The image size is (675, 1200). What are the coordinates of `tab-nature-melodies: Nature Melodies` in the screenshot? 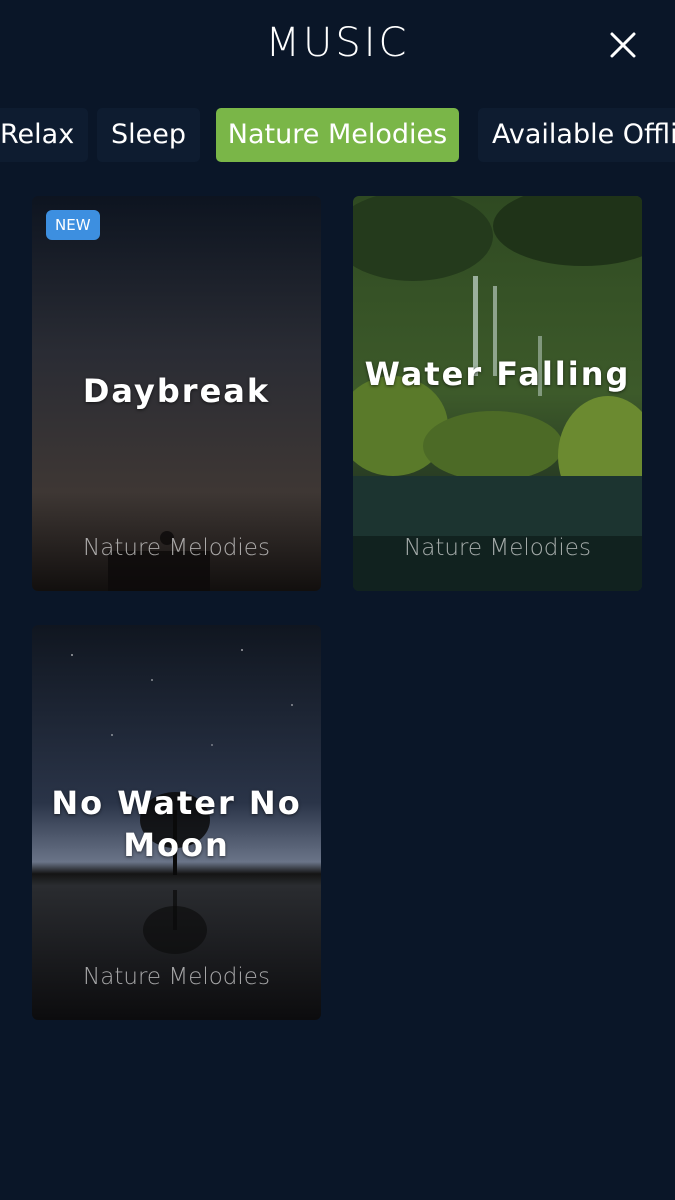 It's located at (337, 135).